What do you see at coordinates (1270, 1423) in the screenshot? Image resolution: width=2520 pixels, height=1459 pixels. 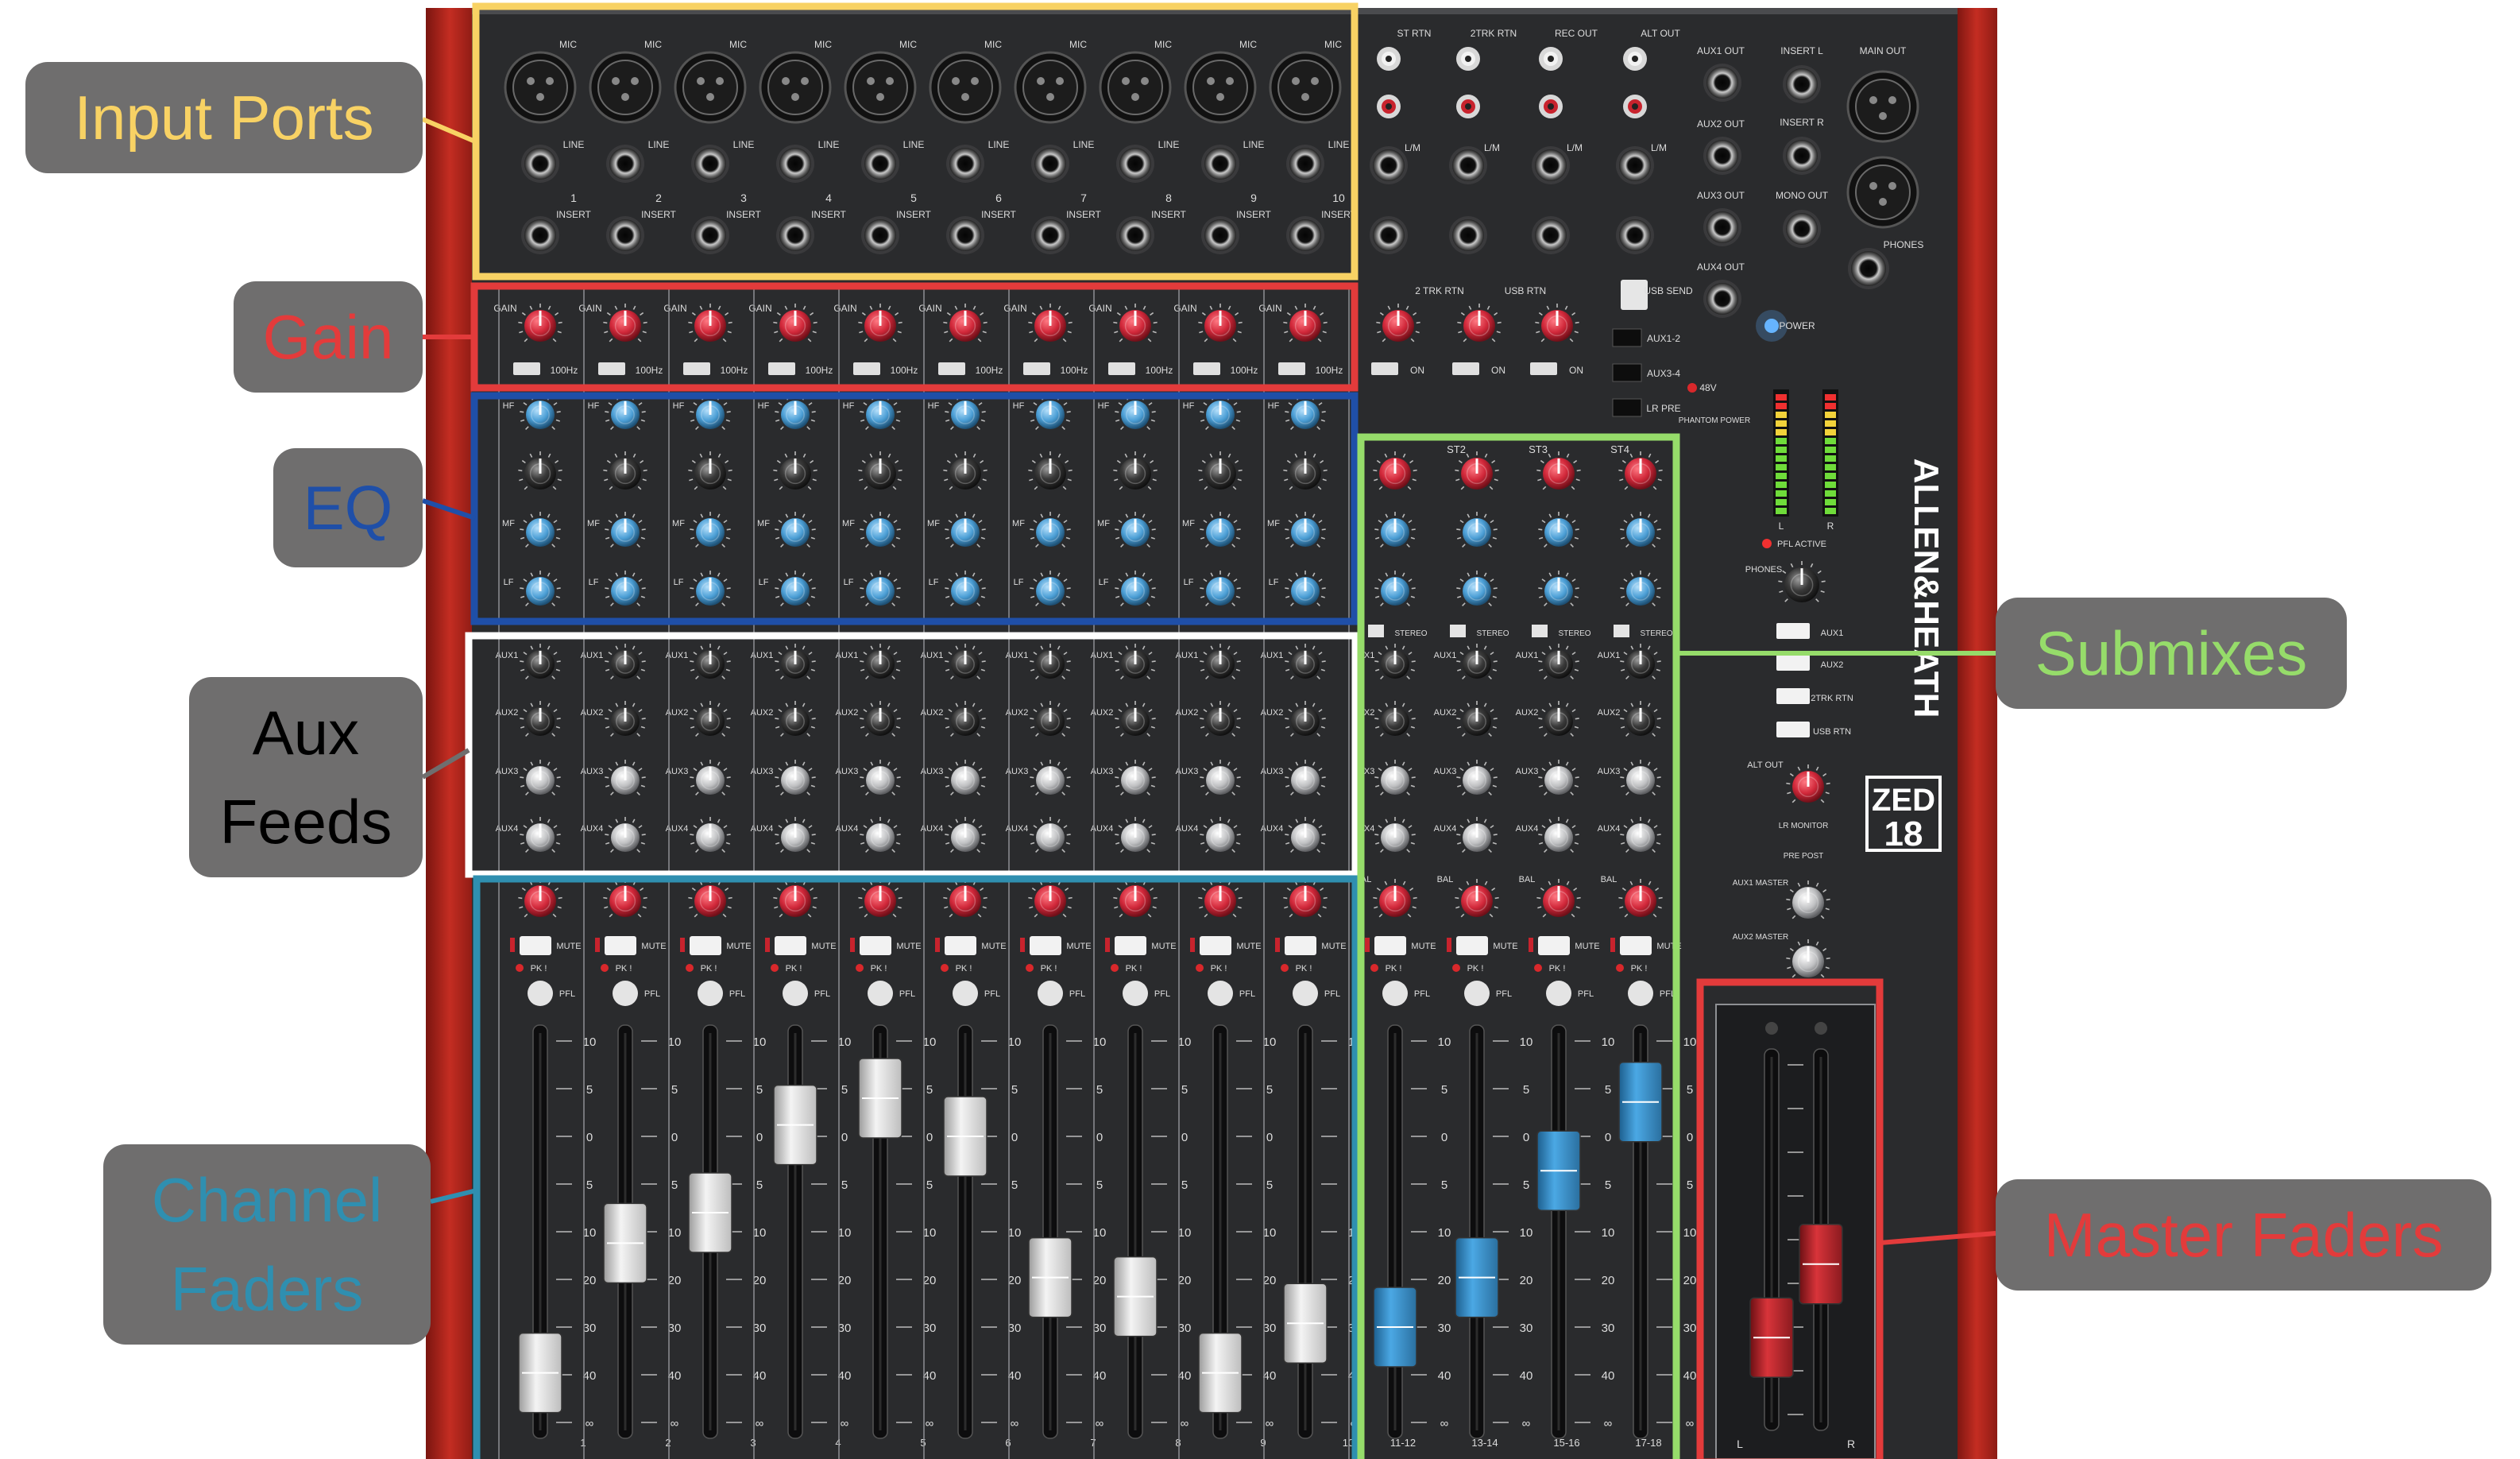 I see `fader-scale-label: ∞` at bounding box center [1270, 1423].